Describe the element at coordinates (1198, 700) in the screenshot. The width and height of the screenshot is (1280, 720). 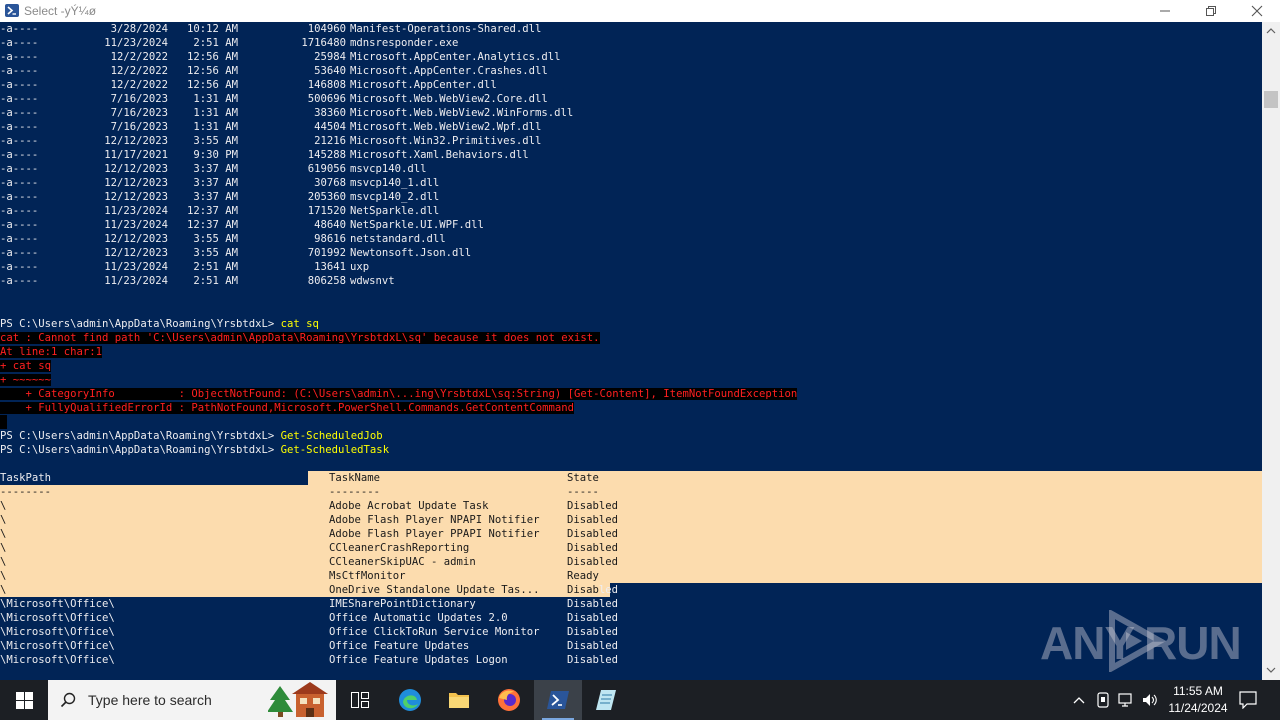
I see `taskbar-clock: 11:55 AM 11/24/2024` at that location.